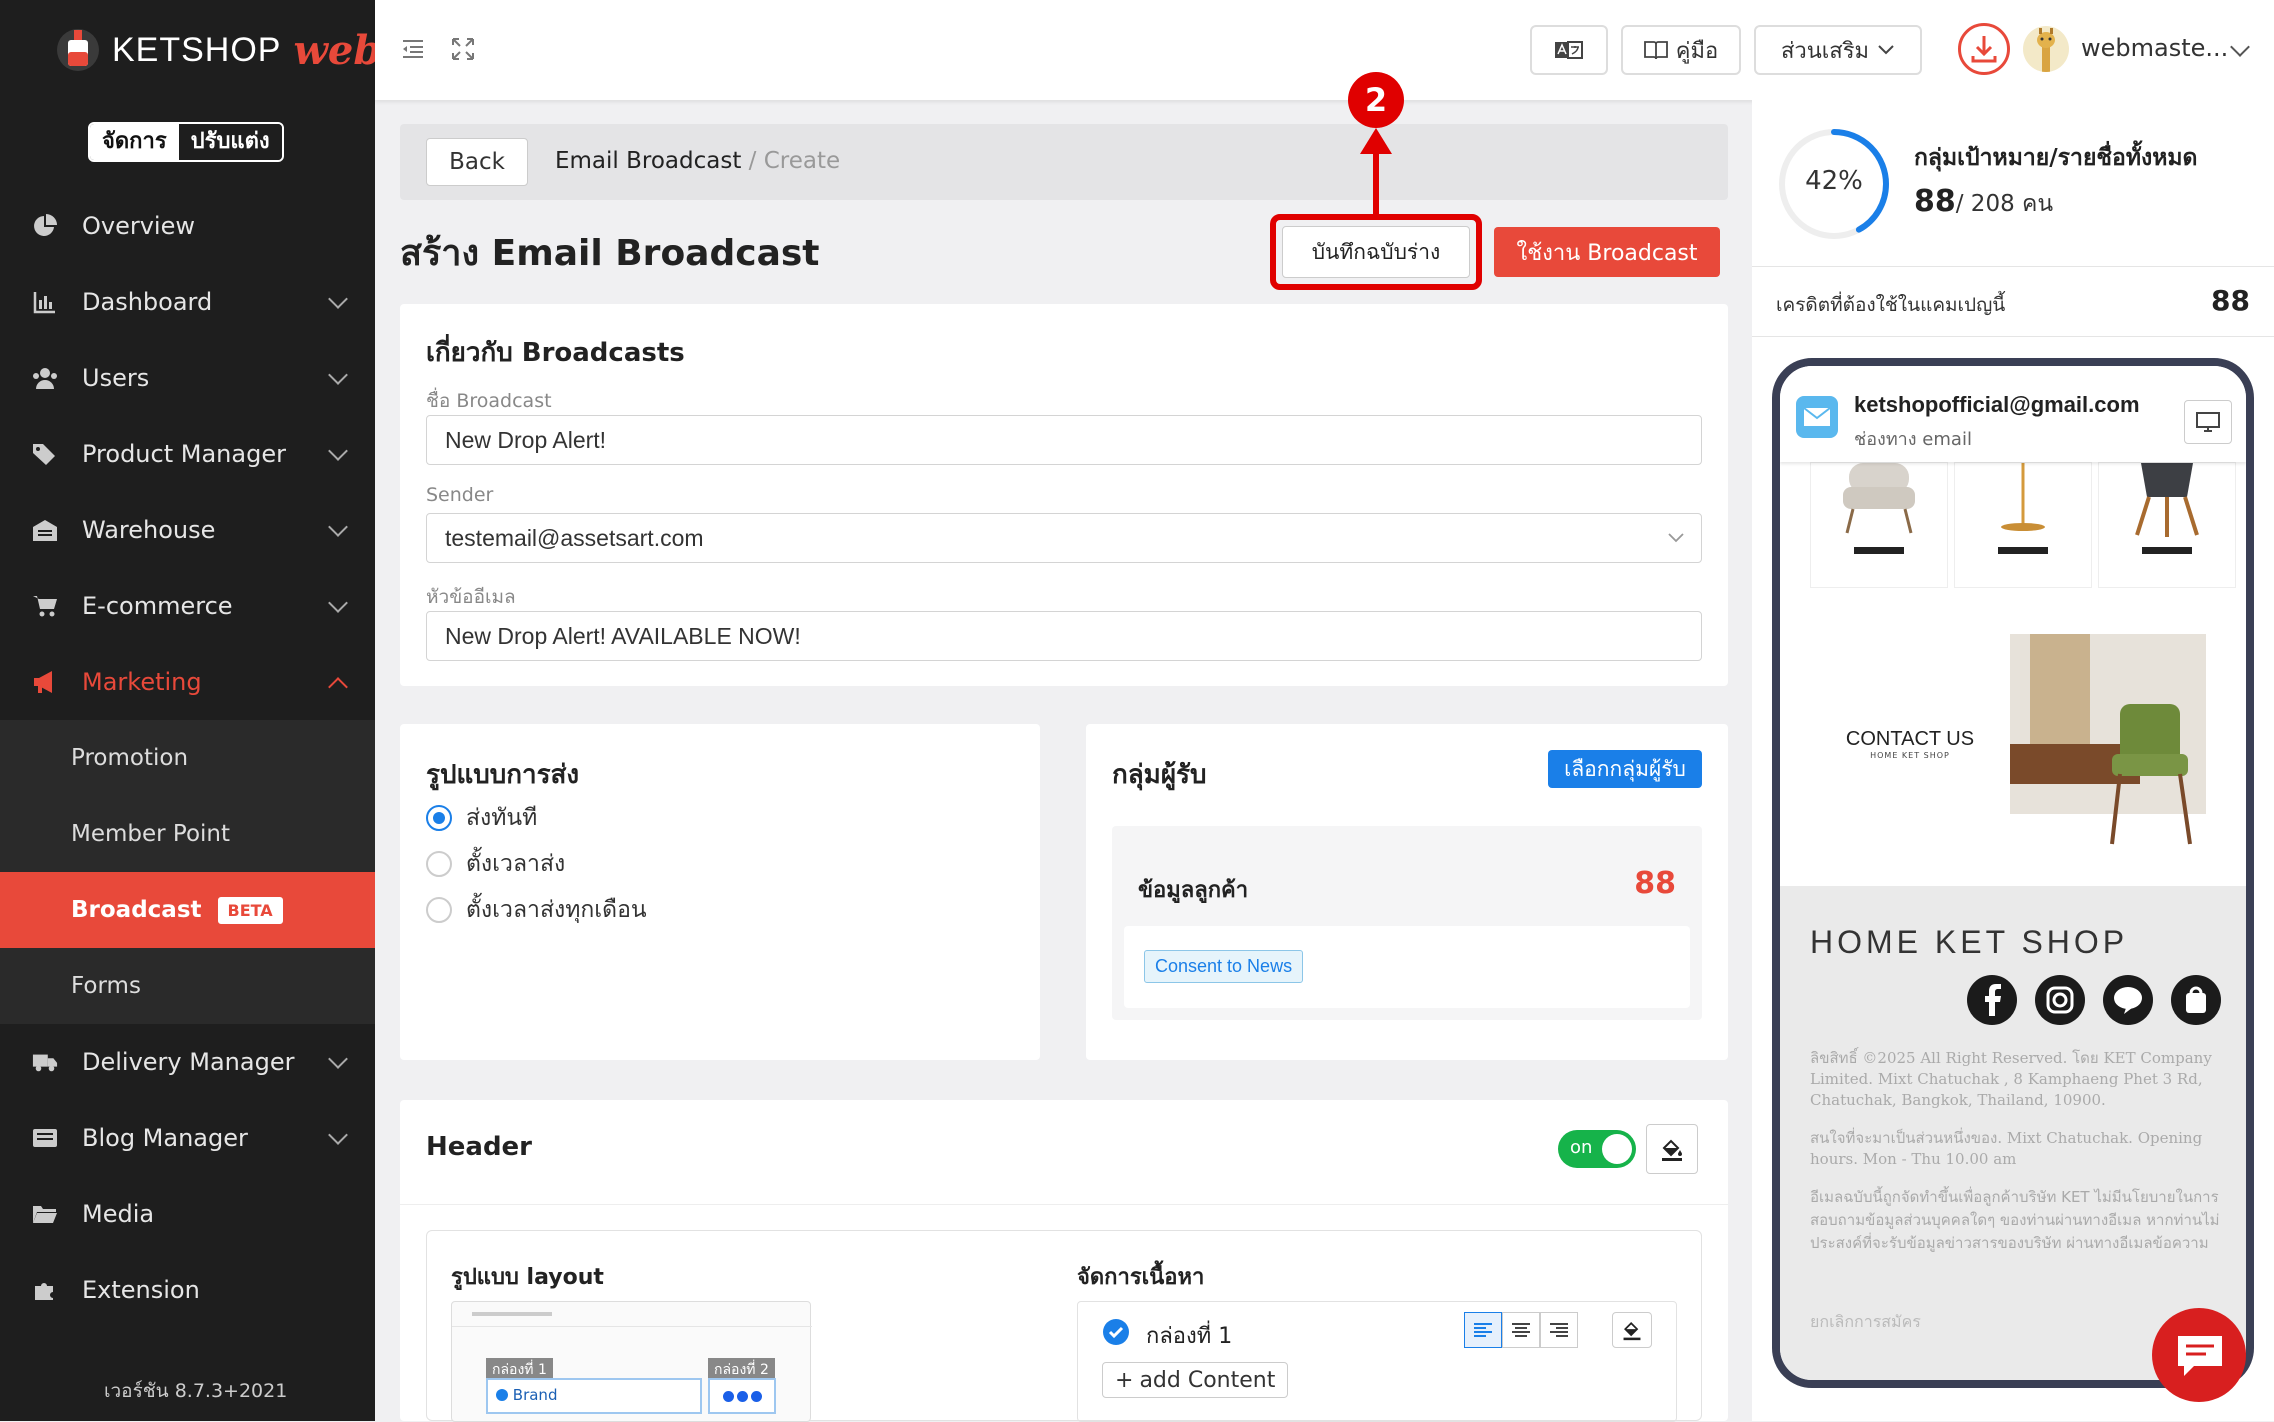 The image size is (2274, 1422). What do you see at coordinates (187, 302) in the screenshot?
I see `sidebar-item-dashboard: Dashboard` at bounding box center [187, 302].